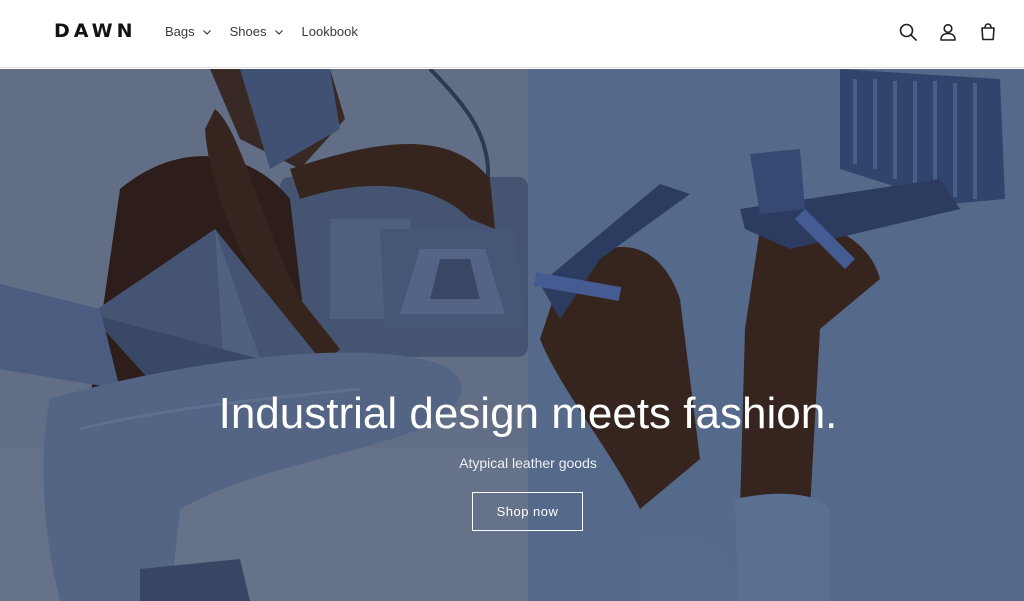  I want to click on nav-item-label: Shoes, so click(248, 31).